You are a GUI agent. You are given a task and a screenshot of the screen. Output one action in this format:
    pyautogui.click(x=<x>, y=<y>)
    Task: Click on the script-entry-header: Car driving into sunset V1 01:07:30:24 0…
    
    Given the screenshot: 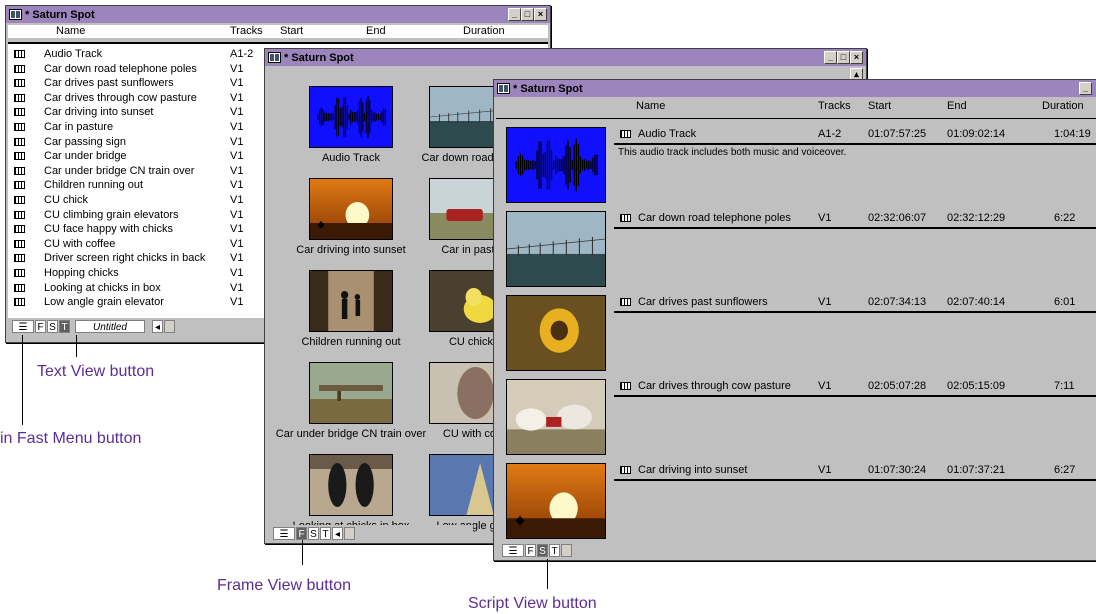 What is the action you would take?
    pyautogui.click(x=855, y=471)
    